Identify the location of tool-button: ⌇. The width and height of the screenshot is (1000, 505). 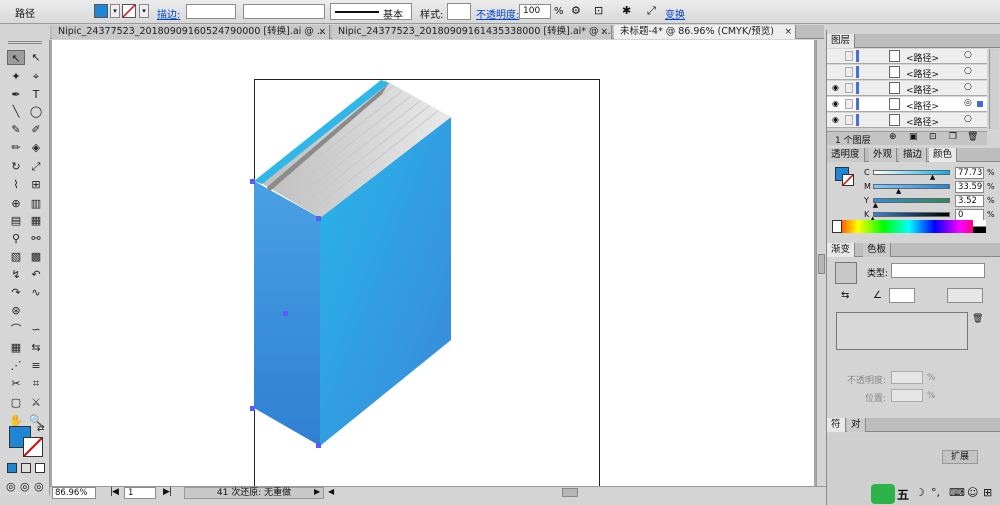
(16, 184).